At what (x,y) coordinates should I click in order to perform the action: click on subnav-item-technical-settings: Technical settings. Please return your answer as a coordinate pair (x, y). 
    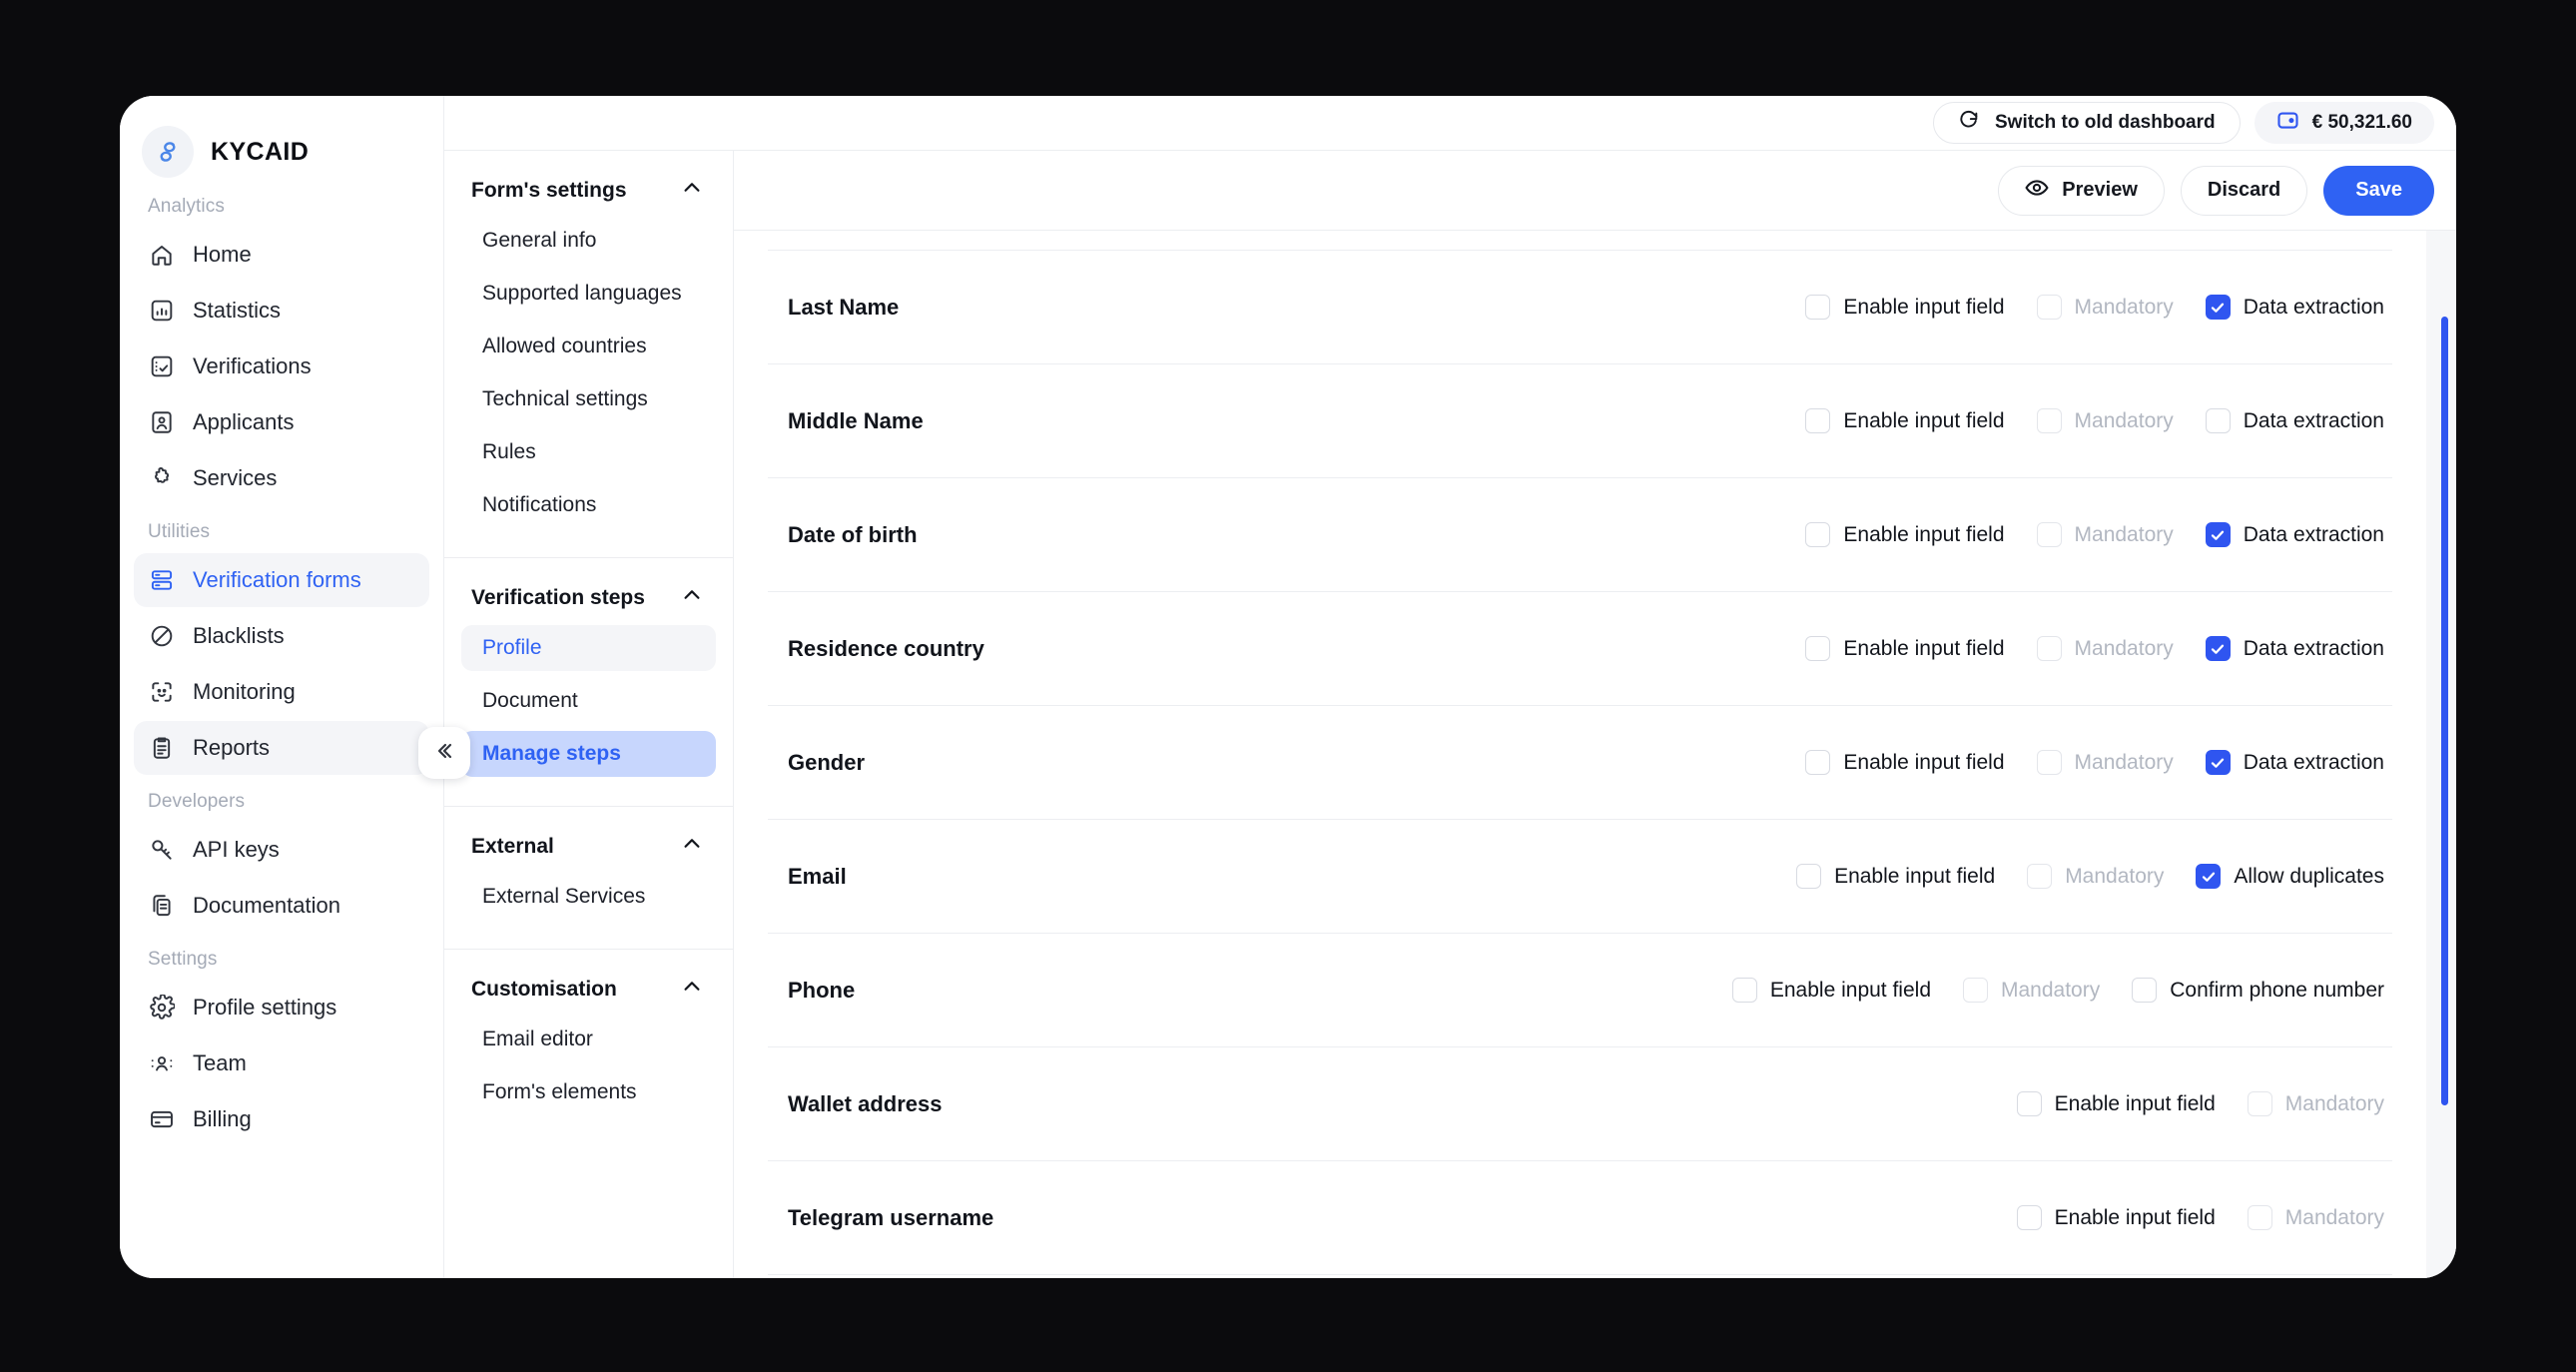
    Looking at the image, I should click on (588, 399).